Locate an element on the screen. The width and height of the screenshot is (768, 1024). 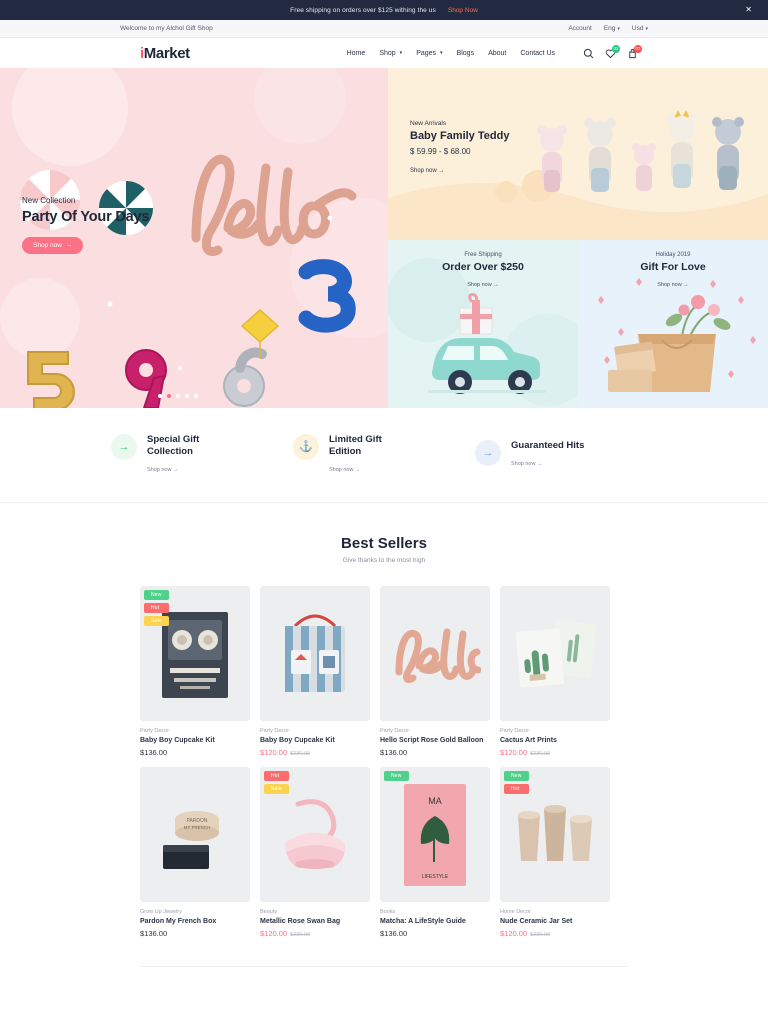
logo-text: Market is located at coordinates (166, 53).